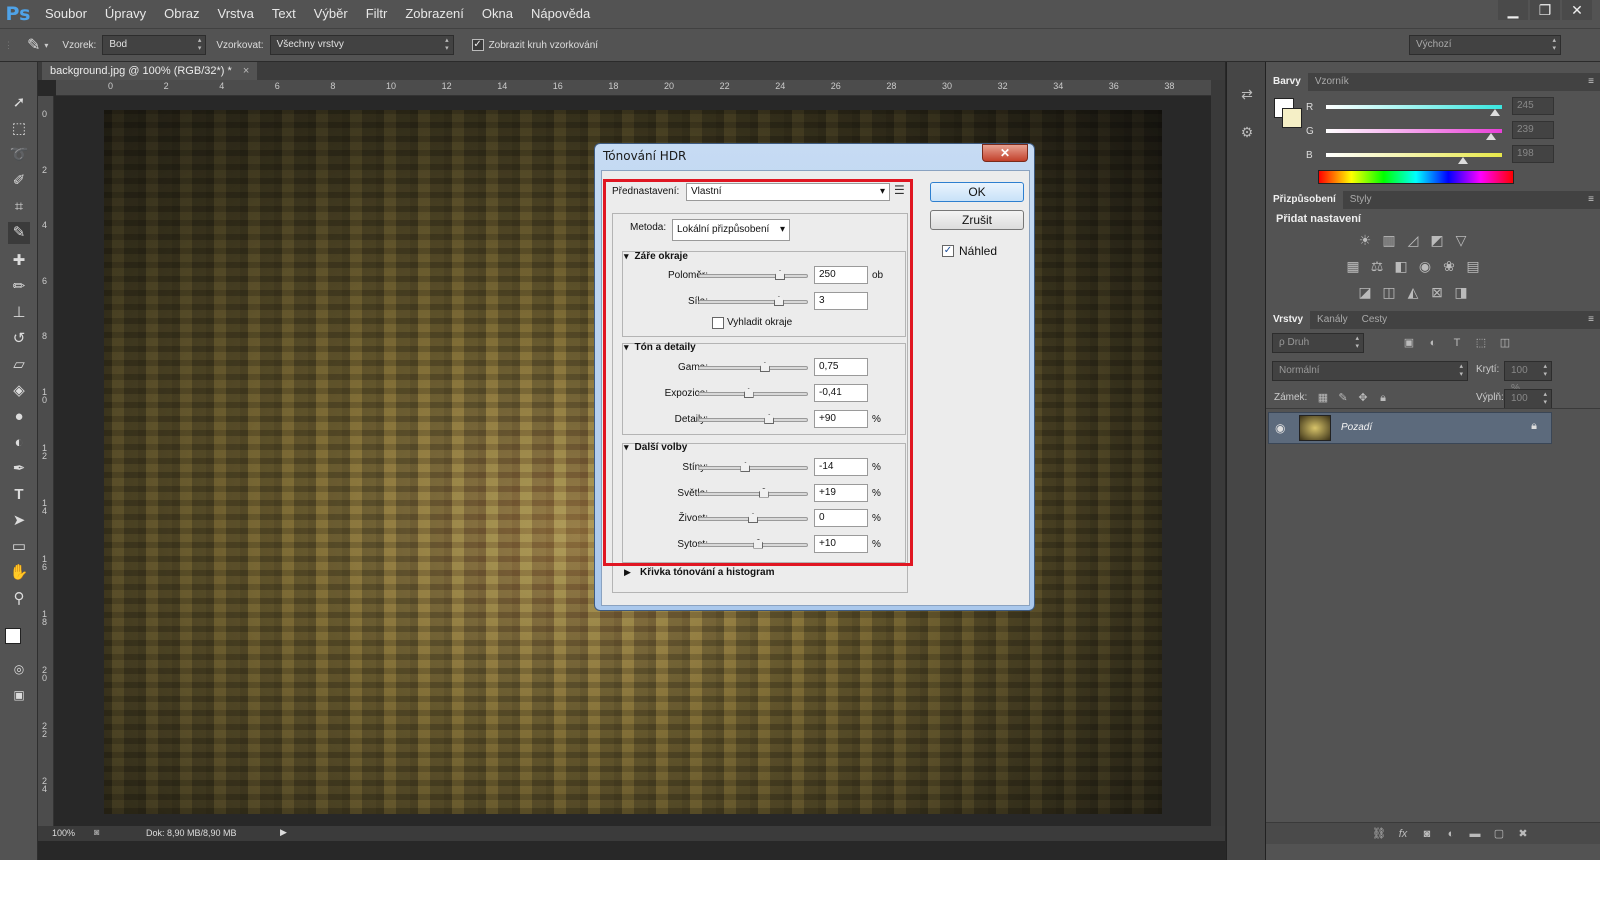 This screenshot has width=1600, height=900. I want to click on crop-tool-icon: ⌗, so click(19, 207).